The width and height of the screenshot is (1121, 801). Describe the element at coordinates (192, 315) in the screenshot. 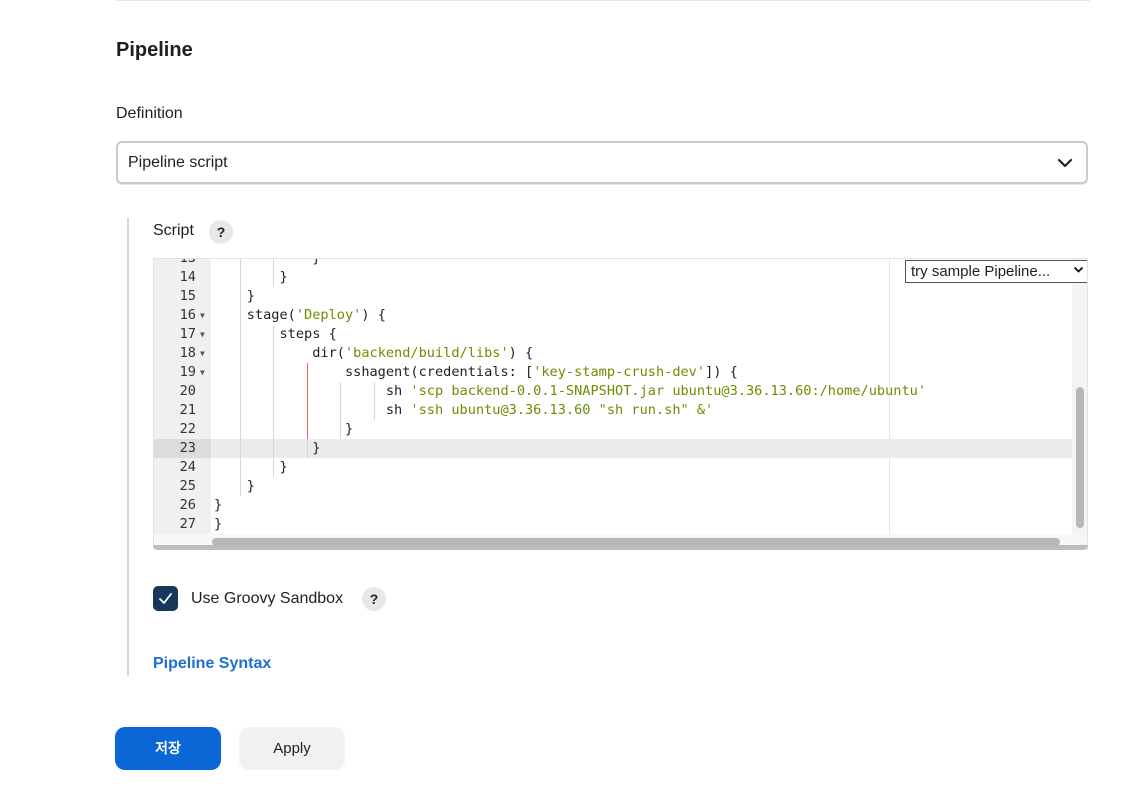

I see `line-number: 16 ▼` at that location.